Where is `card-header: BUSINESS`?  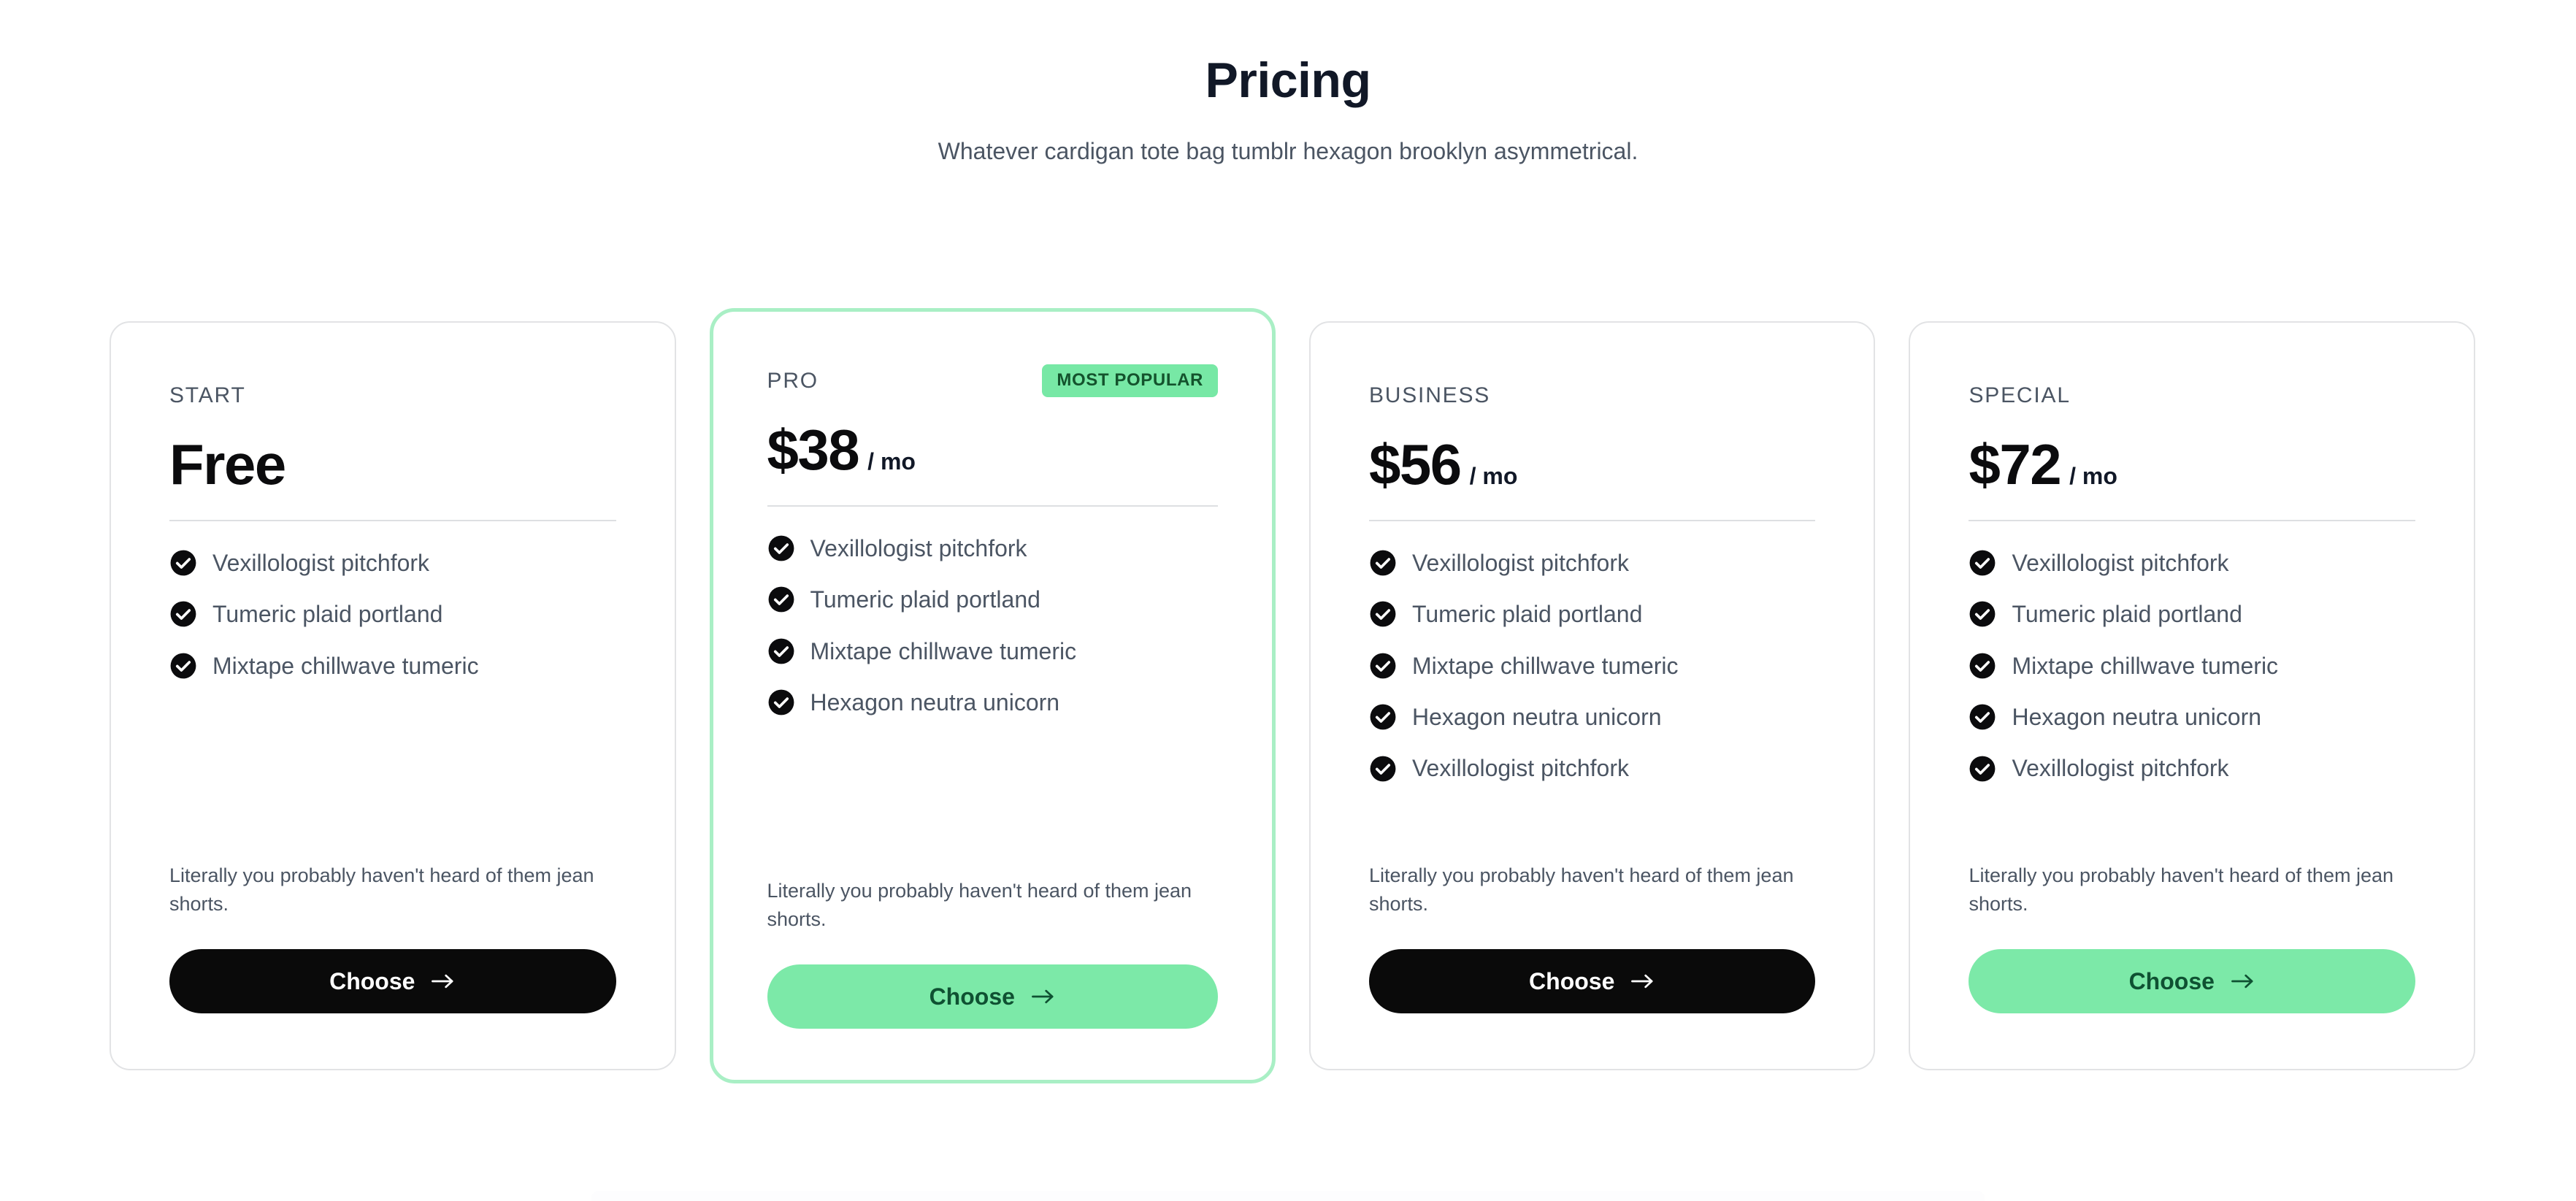
card-header: BUSINESS is located at coordinates (1593, 396).